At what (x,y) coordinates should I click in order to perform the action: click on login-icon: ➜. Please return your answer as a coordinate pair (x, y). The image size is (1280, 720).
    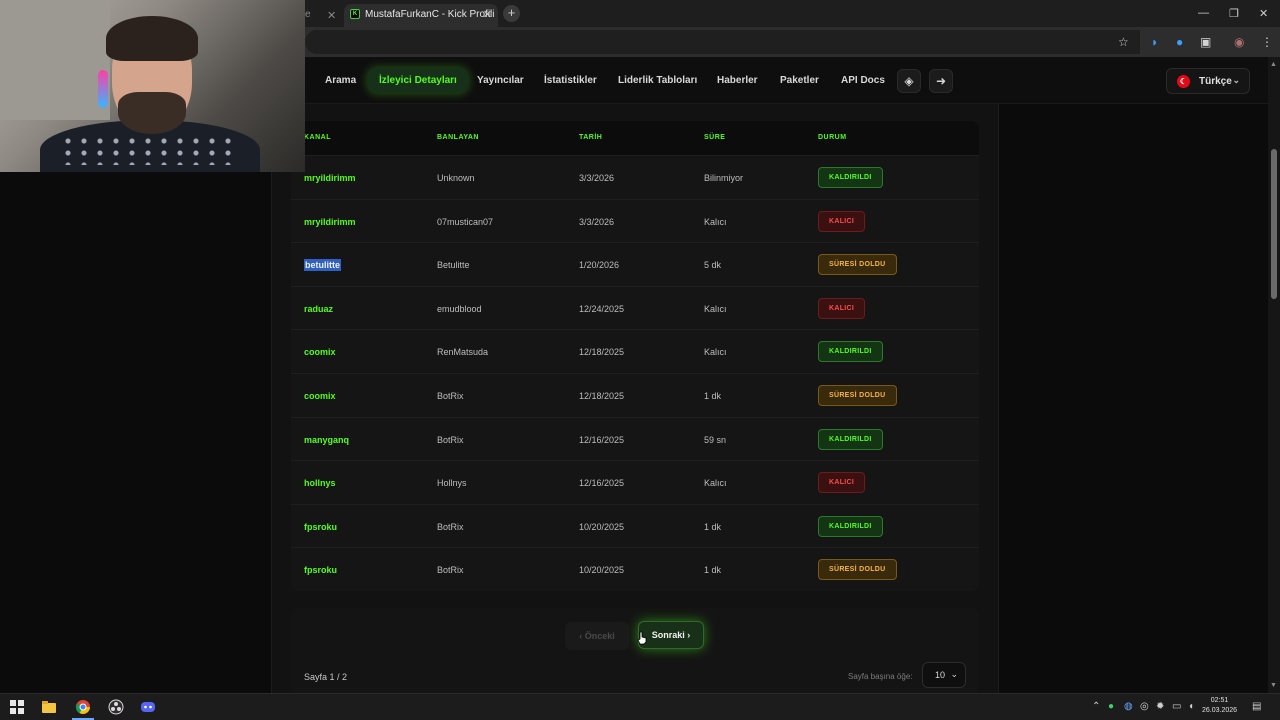
    Looking at the image, I should click on (941, 81).